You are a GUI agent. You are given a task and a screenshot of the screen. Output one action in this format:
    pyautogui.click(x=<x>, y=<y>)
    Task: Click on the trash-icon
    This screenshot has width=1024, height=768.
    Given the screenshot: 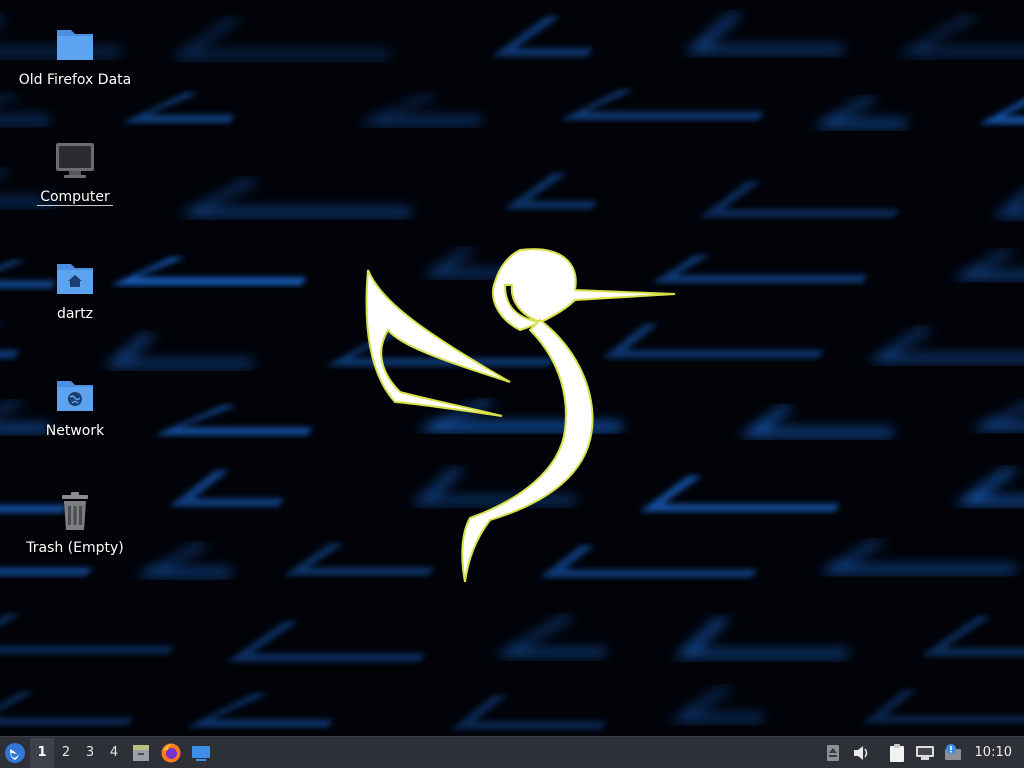 What is the action you would take?
    pyautogui.click(x=75, y=511)
    